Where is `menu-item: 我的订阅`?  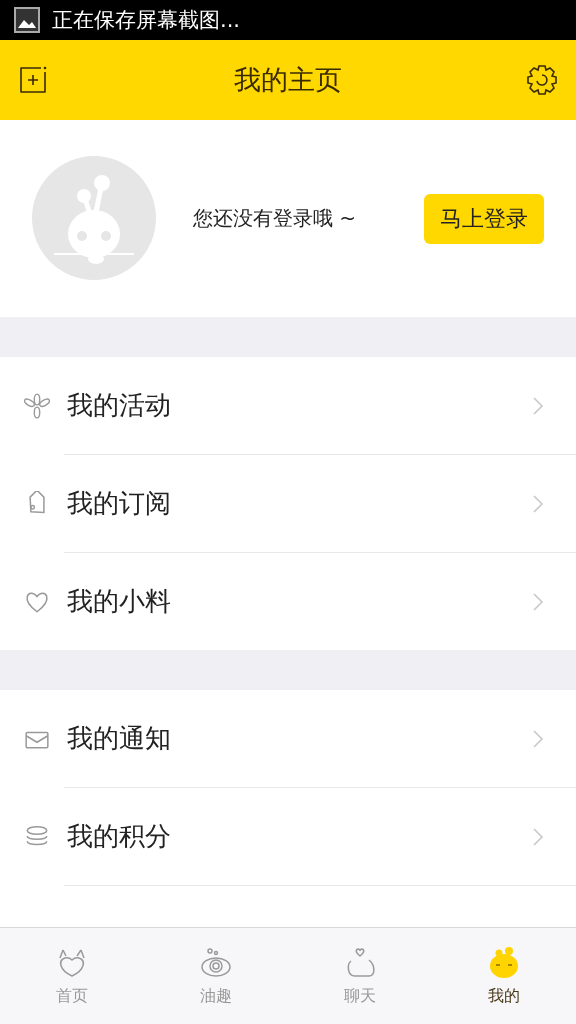 menu-item: 我的订阅 is located at coordinates (320, 503).